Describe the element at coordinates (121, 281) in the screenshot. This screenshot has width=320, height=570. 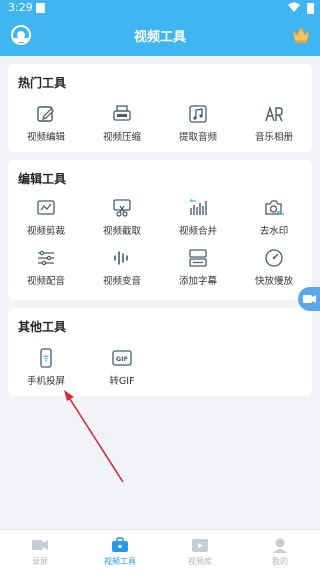
I see `tool-label: 视频变音` at that location.